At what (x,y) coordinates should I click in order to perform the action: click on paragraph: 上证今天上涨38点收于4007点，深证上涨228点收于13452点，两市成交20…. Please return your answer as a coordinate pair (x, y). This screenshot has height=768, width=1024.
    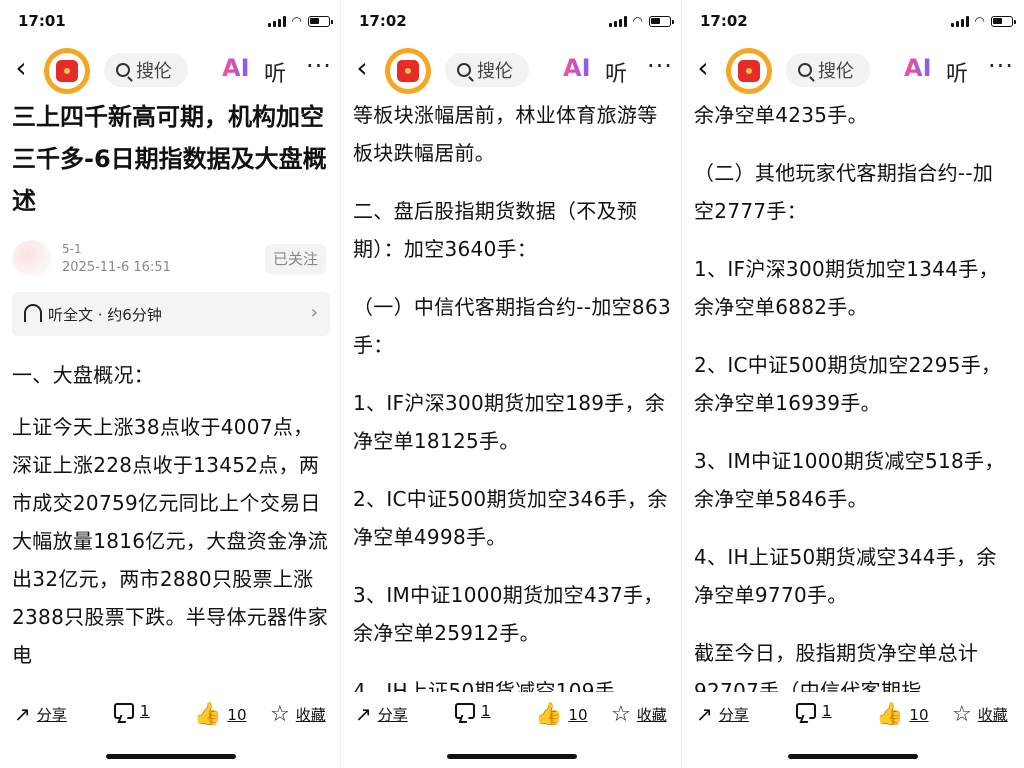
    Looking at the image, I should click on (170, 541).